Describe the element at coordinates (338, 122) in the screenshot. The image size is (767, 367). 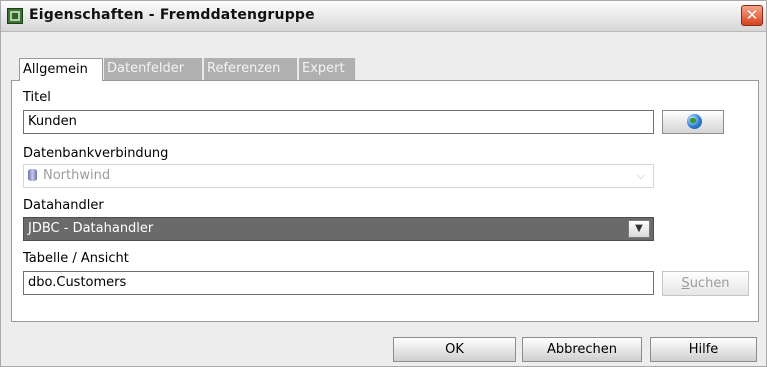
I see `title-input: Kunden` at that location.